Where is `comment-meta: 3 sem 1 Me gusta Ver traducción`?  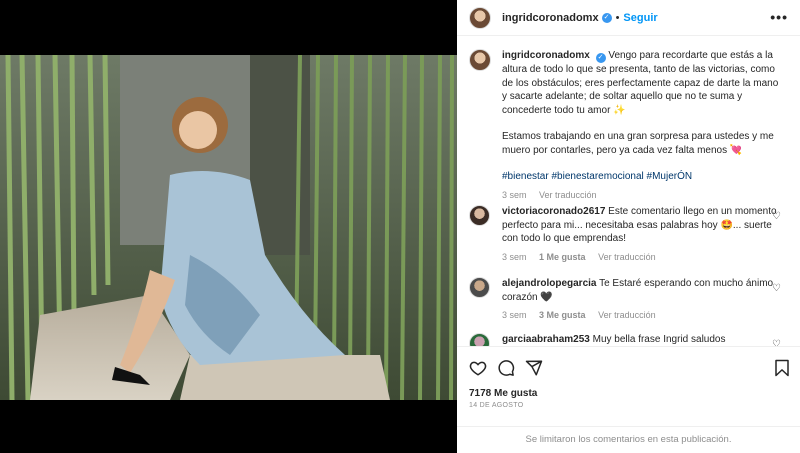
comment-meta: 3 sem 1 Me gusta Ver traducción is located at coordinates (643, 258).